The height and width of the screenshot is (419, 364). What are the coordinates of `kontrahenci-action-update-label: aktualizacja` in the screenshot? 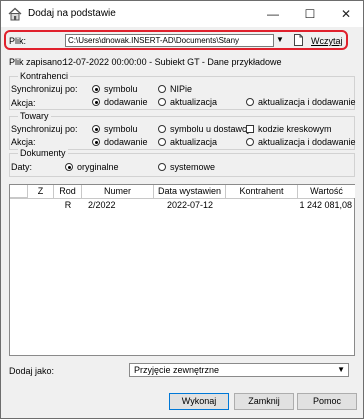 It's located at (193, 102).